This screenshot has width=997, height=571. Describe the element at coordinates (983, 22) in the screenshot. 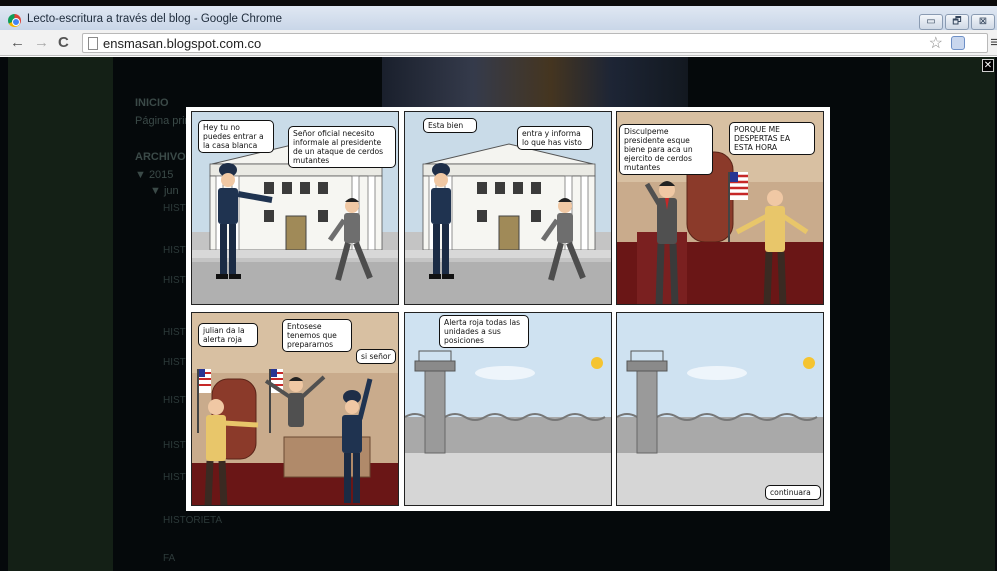

I see `close-window-button: ⊠` at that location.